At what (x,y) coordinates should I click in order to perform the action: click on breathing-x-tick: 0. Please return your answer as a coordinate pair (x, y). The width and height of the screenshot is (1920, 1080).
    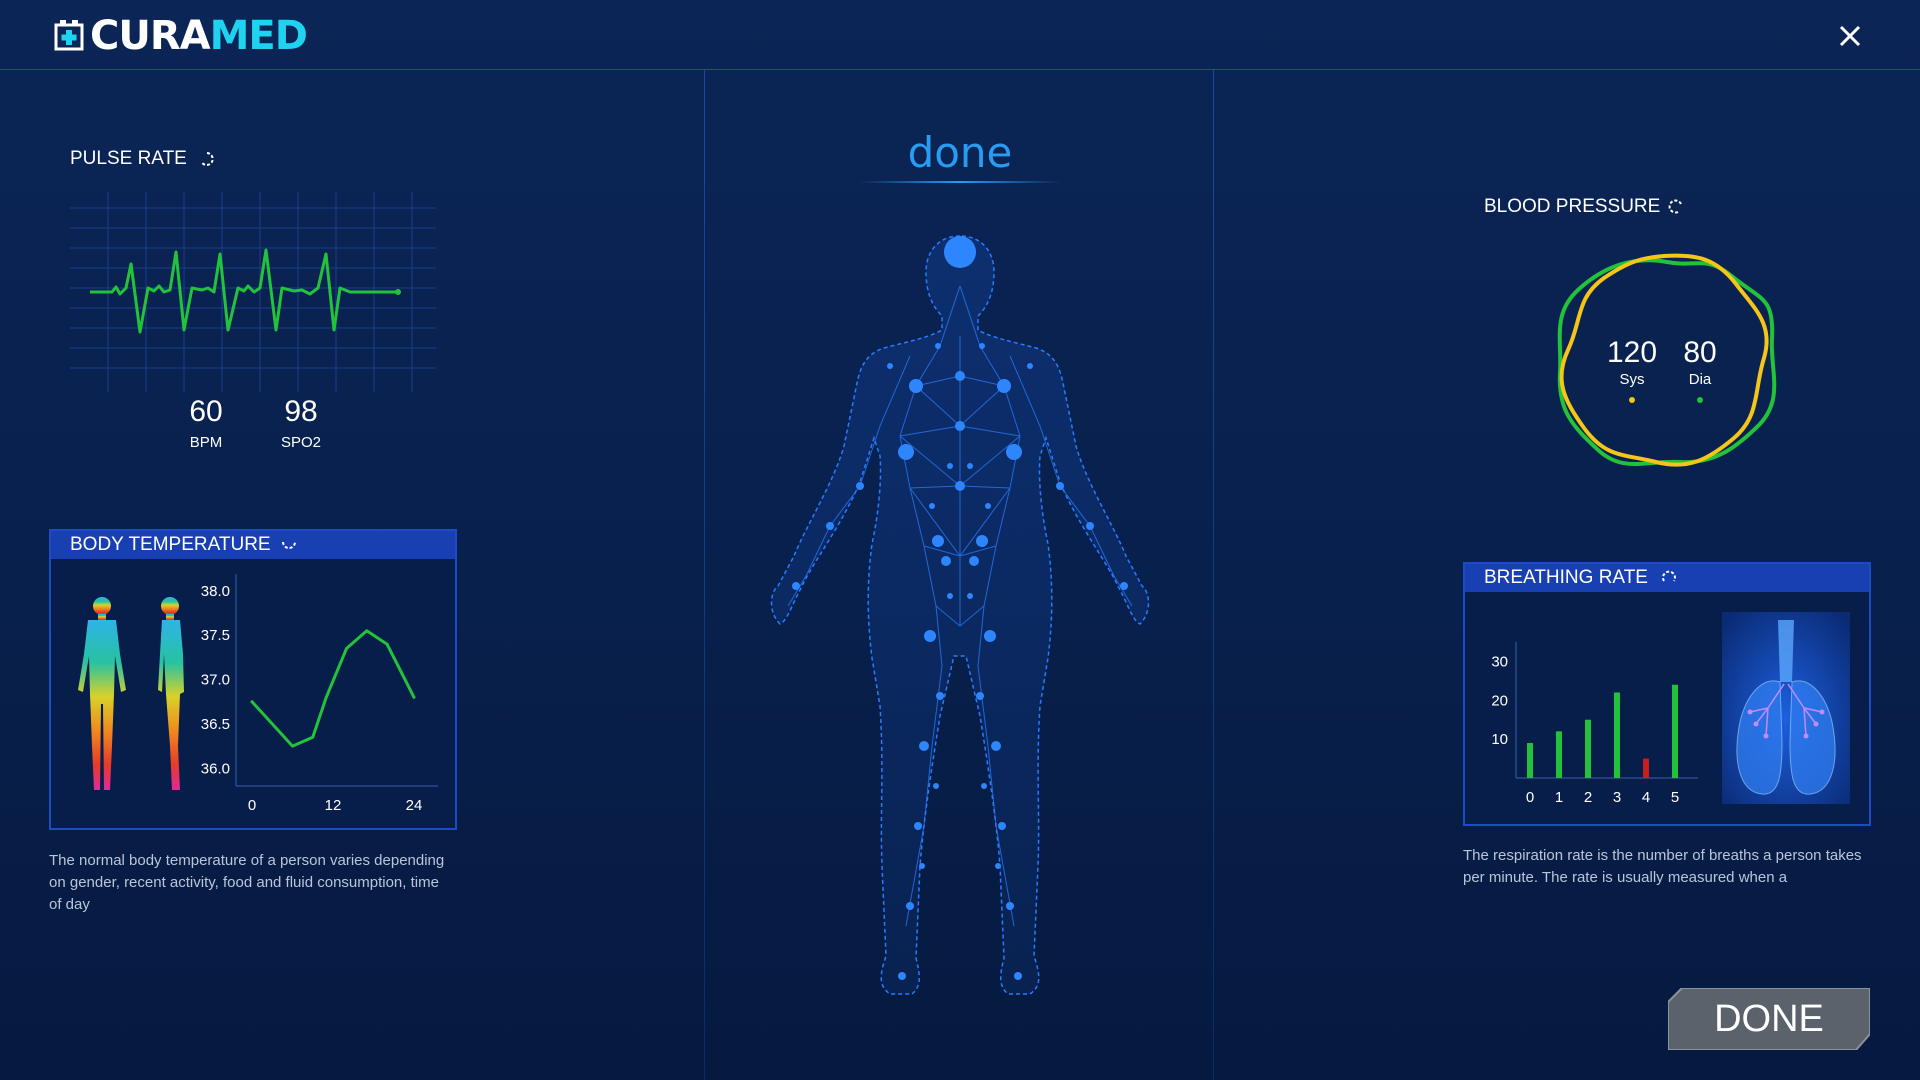
    Looking at the image, I should click on (1530, 797).